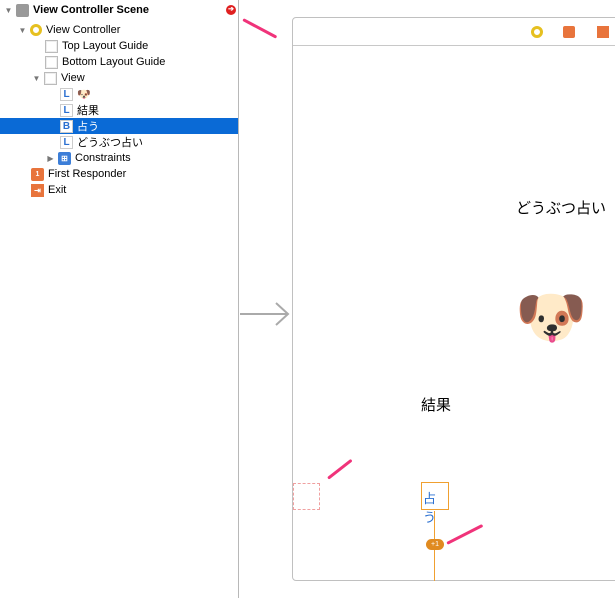 This screenshot has width=615, height=598. What do you see at coordinates (64, 158) in the screenshot?
I see `constraints-icon: ⊞` at bounding box center [64, 158].